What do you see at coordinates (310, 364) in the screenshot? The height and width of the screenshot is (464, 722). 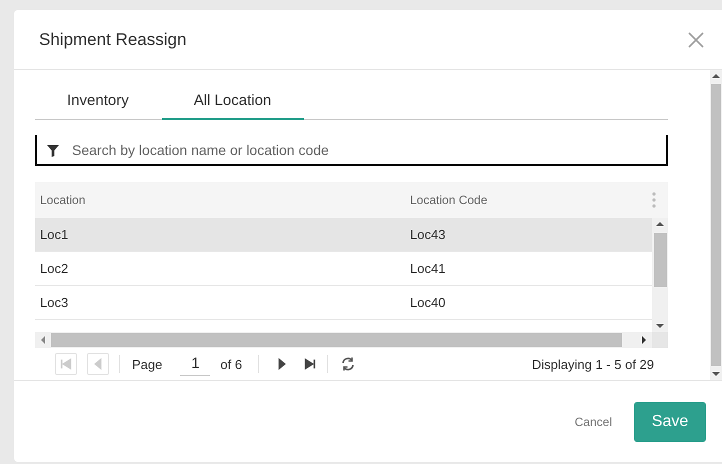 I see `skip-forward-icon` at bounding box center [310, 364].